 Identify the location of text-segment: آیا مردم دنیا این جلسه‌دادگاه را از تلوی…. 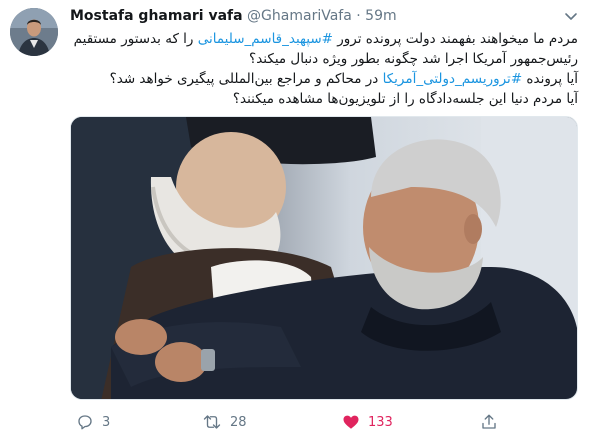
(405, 99).